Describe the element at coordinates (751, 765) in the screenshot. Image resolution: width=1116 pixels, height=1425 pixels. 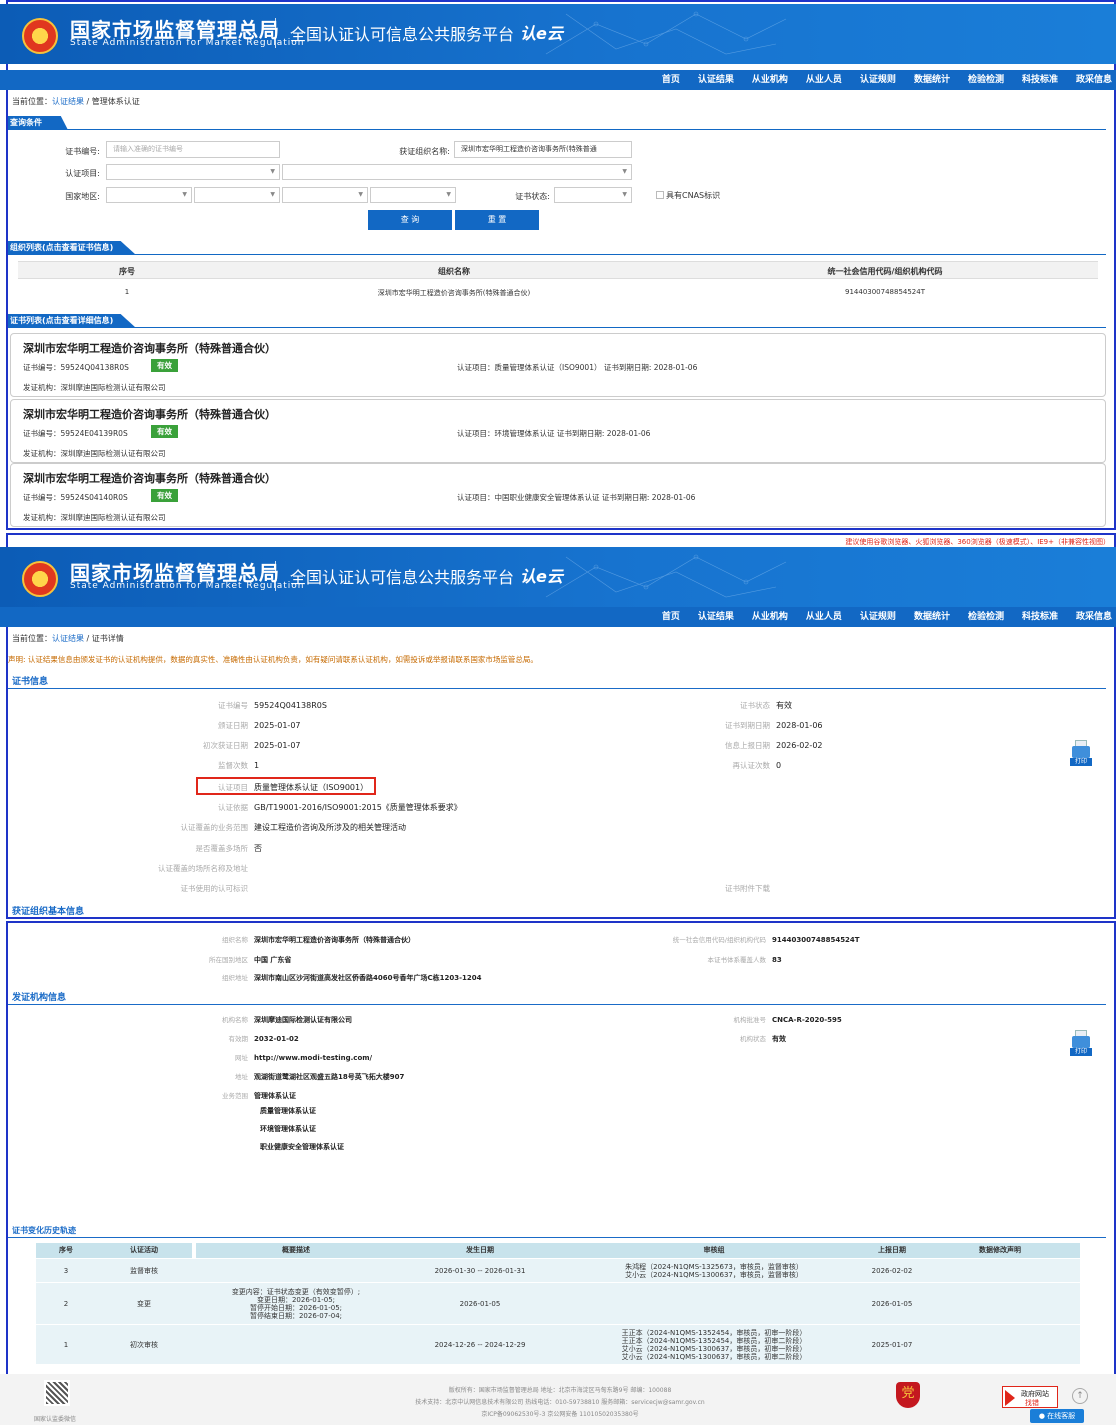
I see `info-key: 再认证次数` at that location.